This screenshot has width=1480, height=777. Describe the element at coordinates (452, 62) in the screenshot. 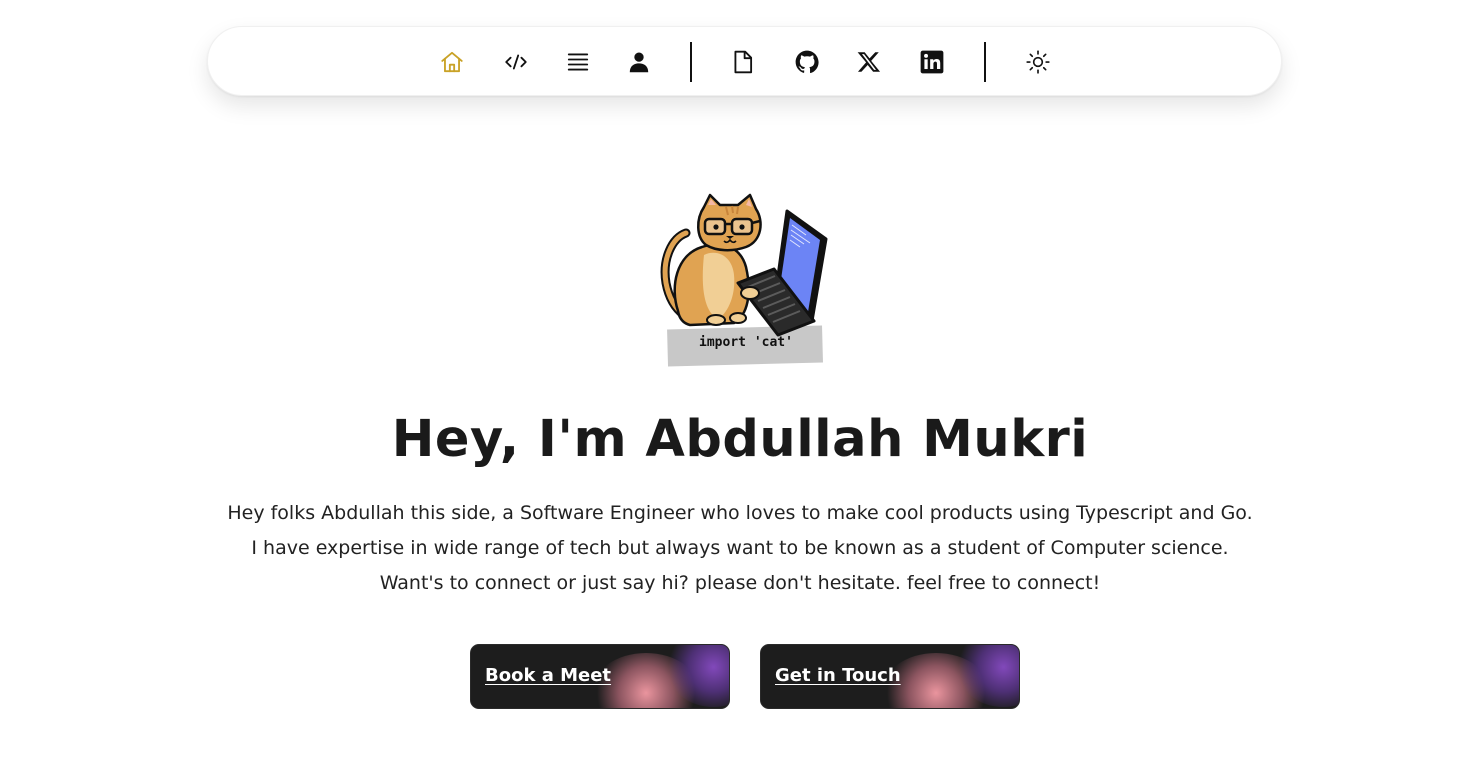

I see `home-icon` at that location.